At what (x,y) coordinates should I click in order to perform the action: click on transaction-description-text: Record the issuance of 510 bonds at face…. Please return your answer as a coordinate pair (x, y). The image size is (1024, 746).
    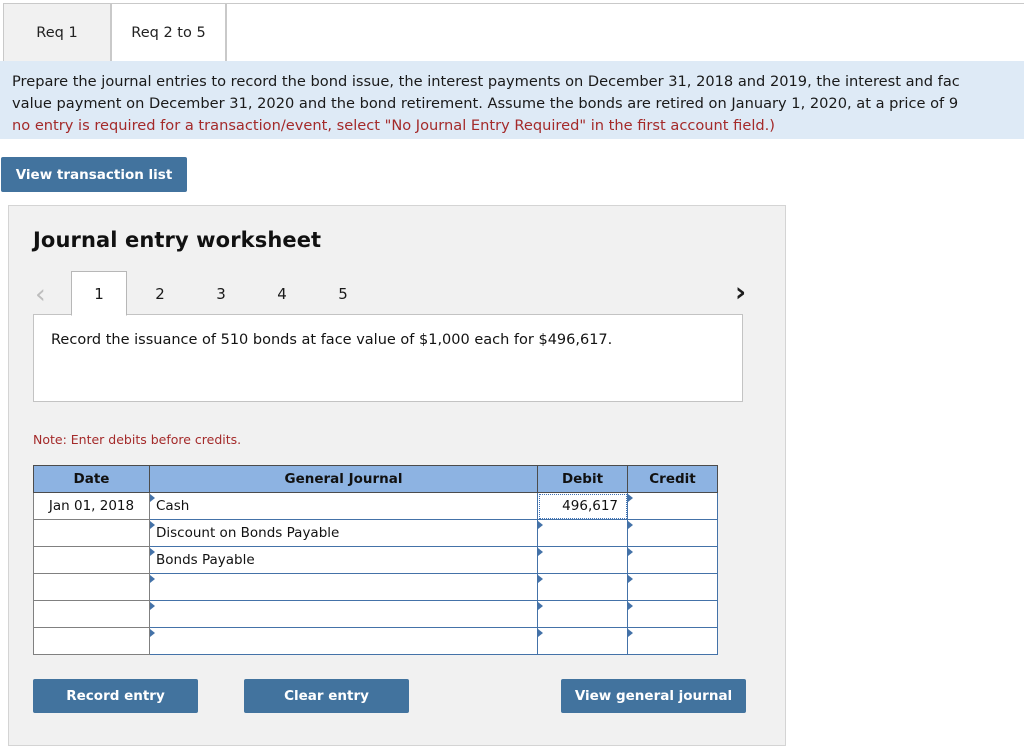
    Looking at the image, I should click on (332, 340).